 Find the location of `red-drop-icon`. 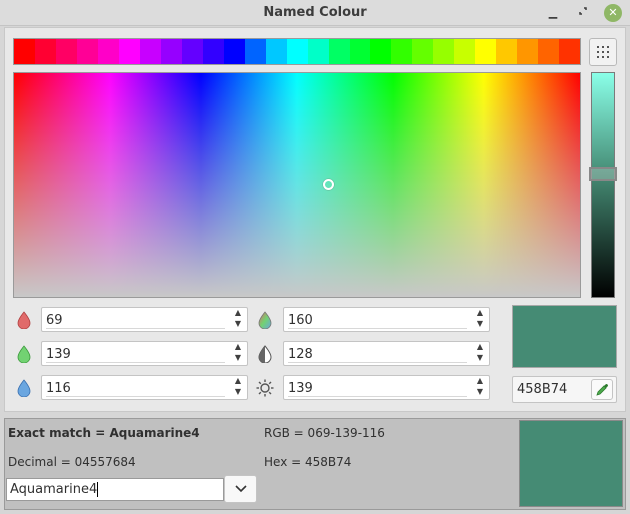

red-drop-icon is located at coordinates (24, 320).